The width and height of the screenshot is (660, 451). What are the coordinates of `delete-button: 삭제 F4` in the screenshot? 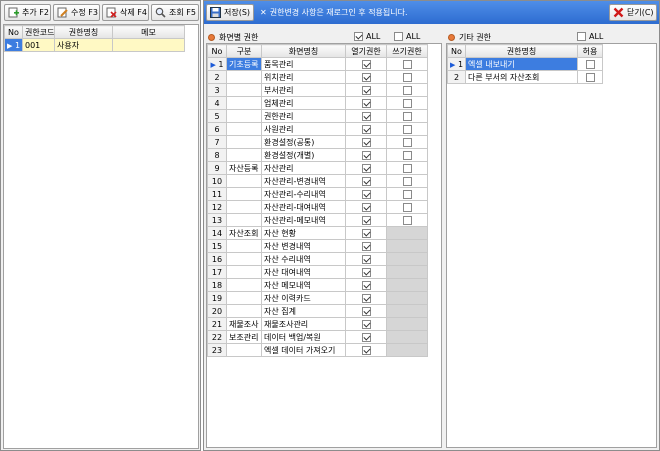 It's located at (125, 12).